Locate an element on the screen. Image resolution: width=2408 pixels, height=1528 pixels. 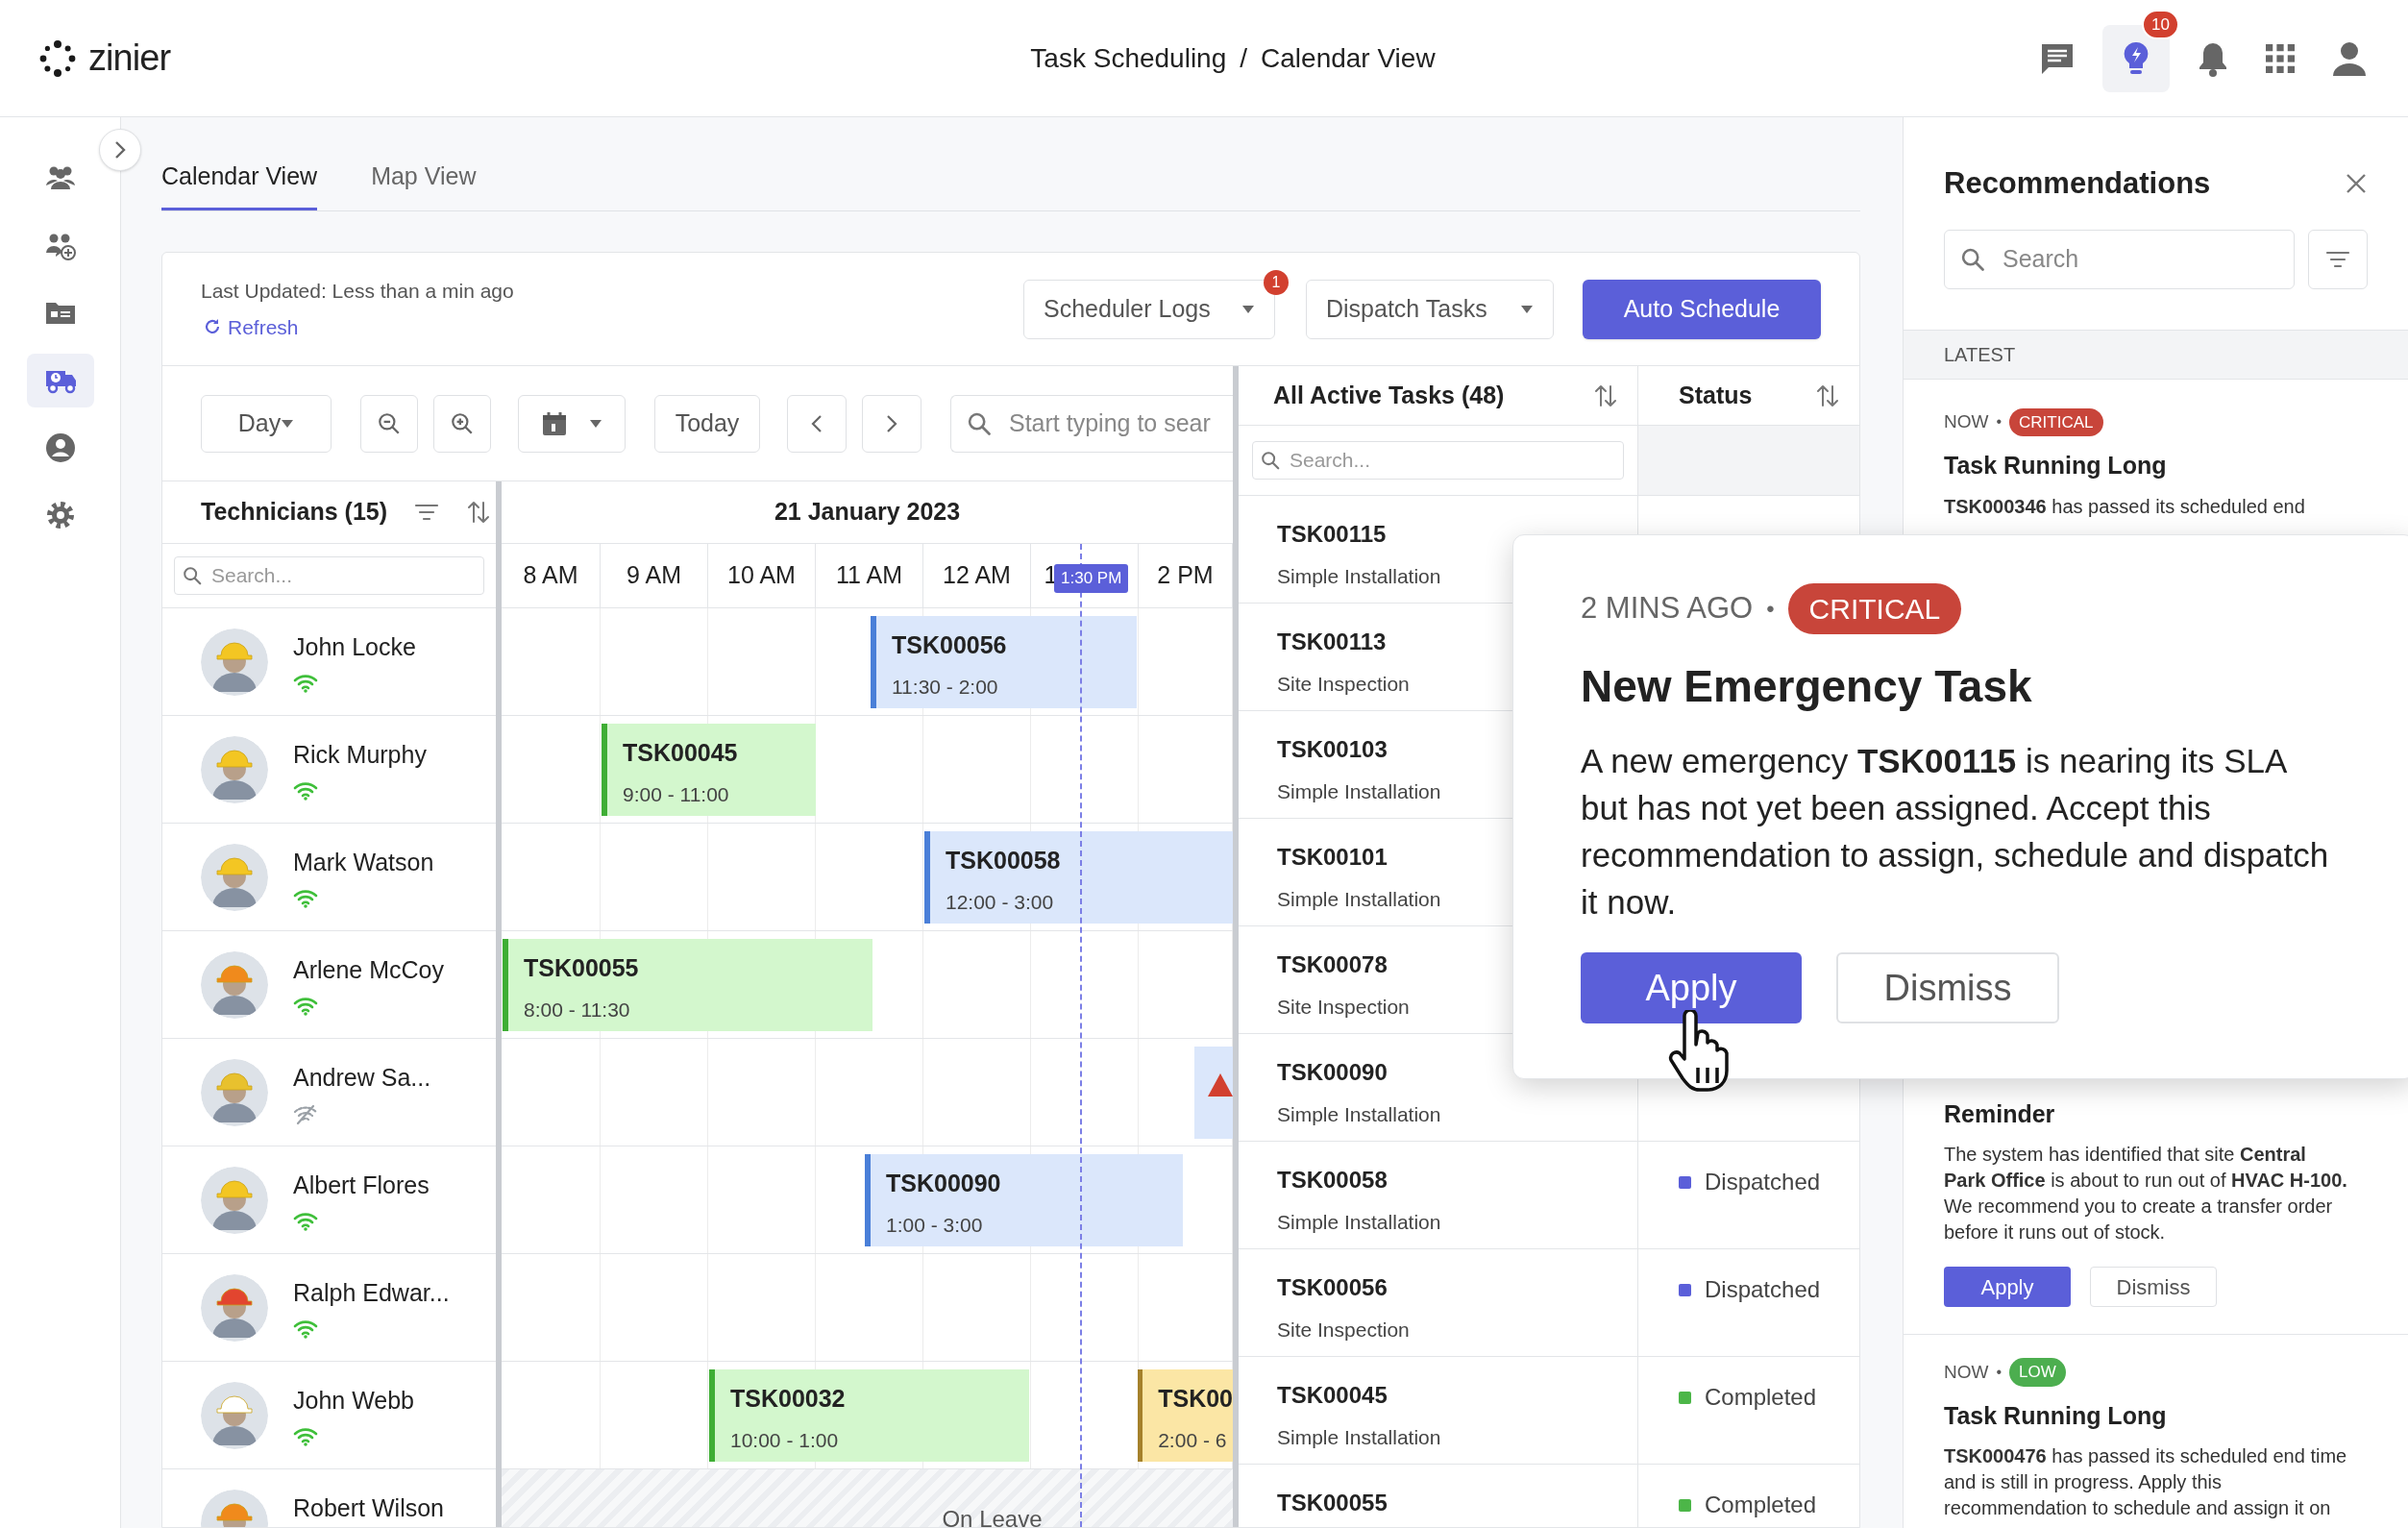
task-id: TSK00103 is located at coordinates (1332, 749).